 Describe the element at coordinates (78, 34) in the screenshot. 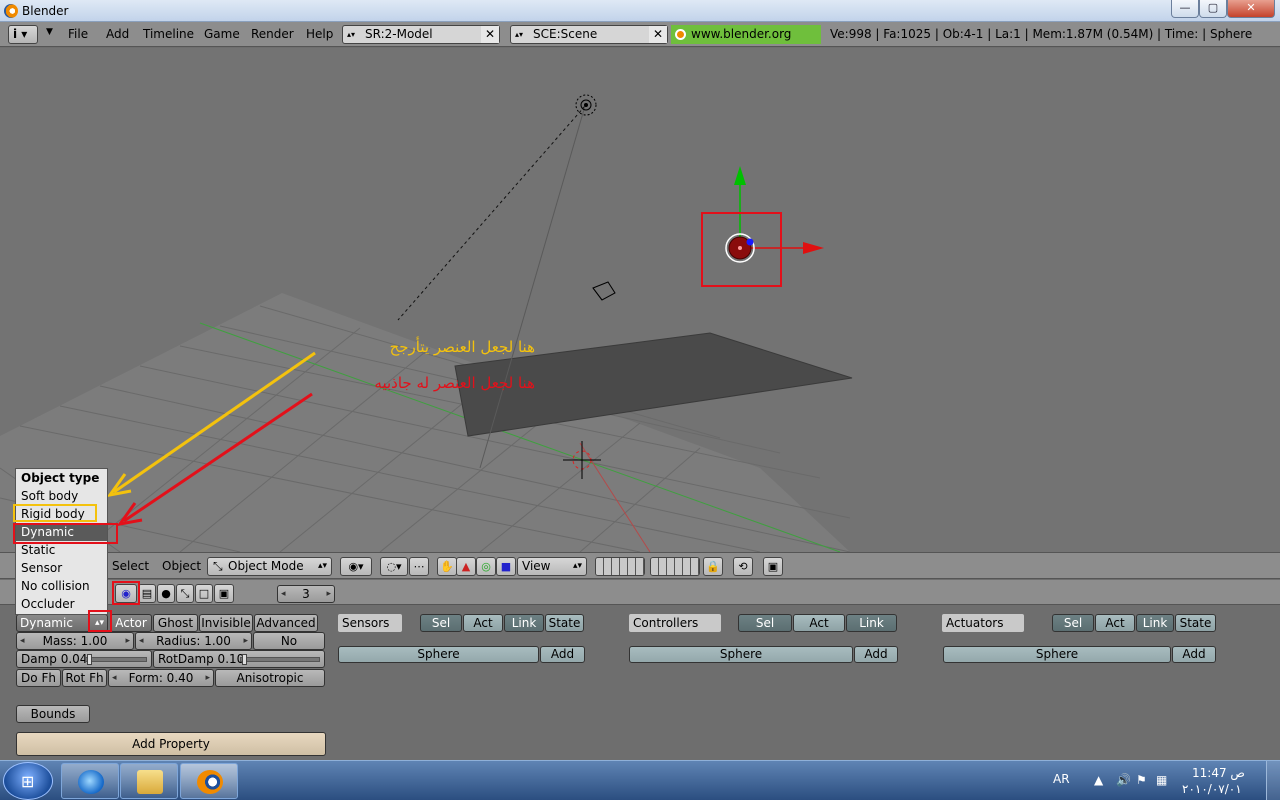

I see `menu-file: File` at that location.